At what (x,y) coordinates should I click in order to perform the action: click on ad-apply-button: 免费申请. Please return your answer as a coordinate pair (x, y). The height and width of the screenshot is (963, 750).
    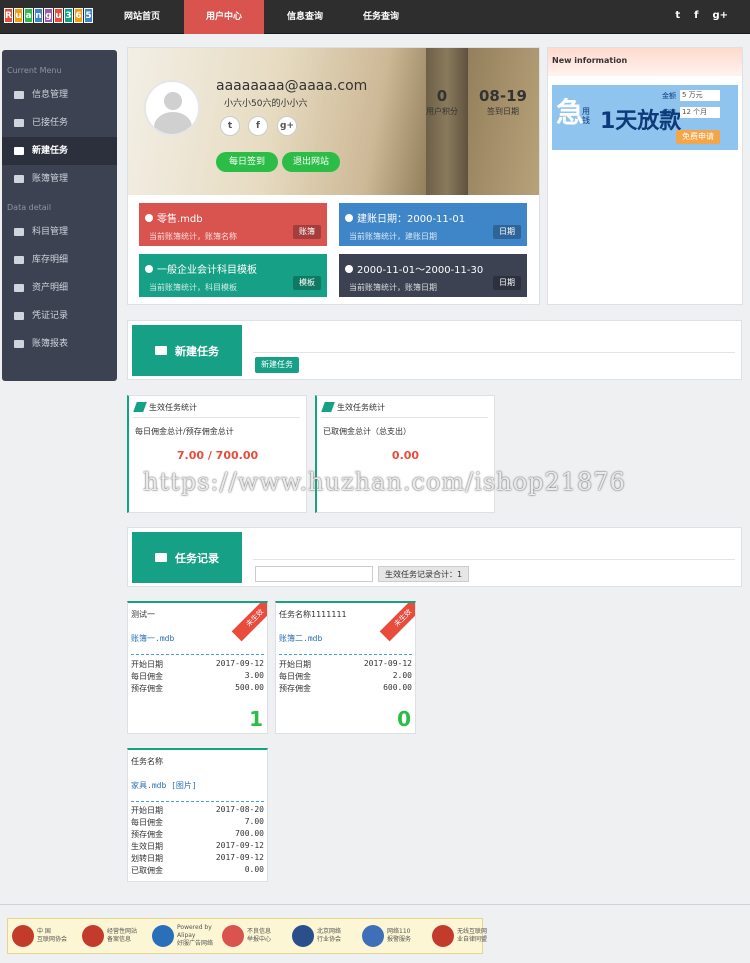
    Looking at the image, I should click on (698, 137).